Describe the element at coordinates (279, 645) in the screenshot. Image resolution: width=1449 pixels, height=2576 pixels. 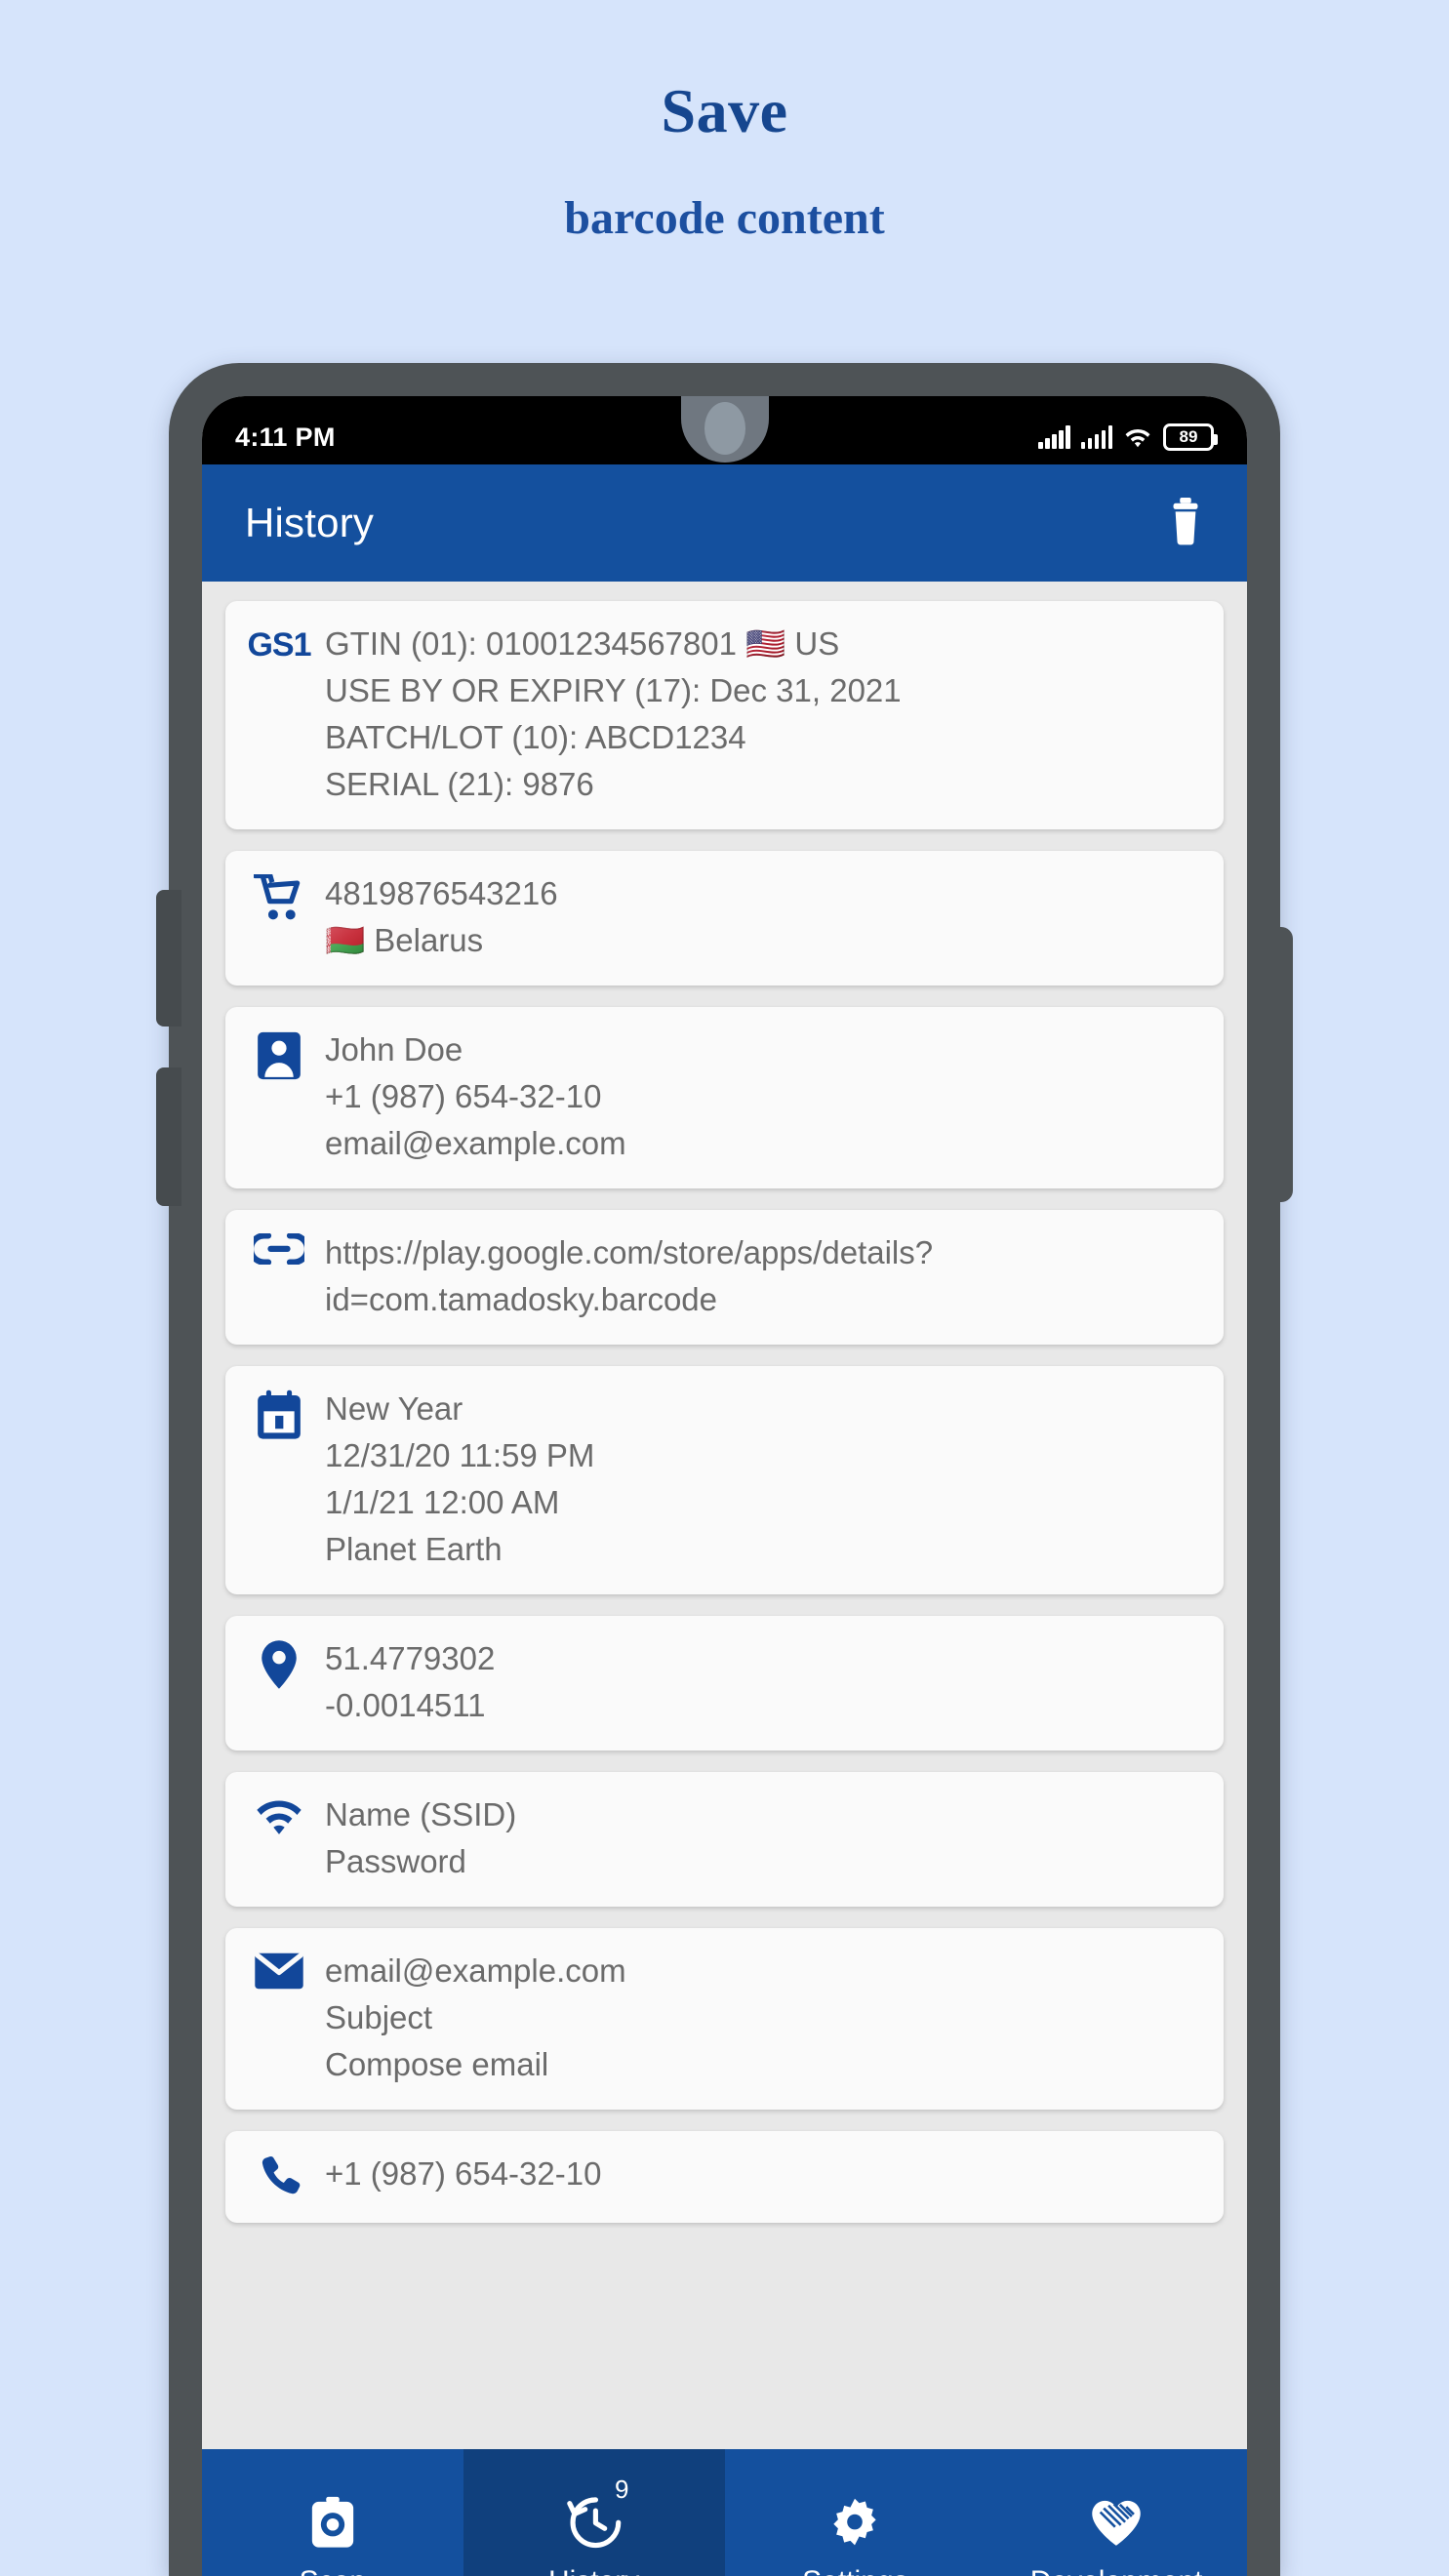
I see `gs1-logo-icon: GS1` at that location.